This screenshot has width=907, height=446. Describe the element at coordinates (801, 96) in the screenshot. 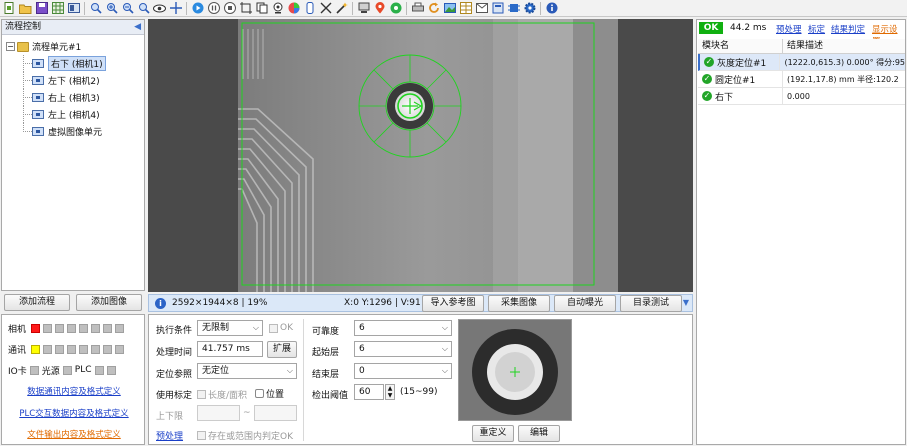

I see `table-row: ✓ 右下 0.000` at that location.